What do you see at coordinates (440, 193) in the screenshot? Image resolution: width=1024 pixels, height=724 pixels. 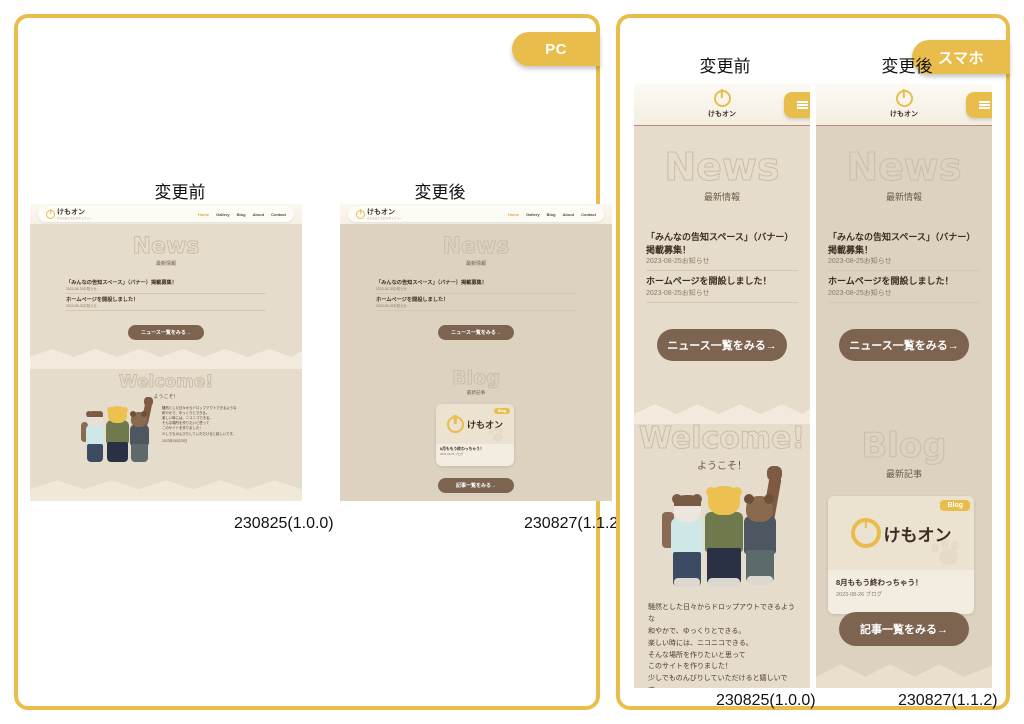 I see `pc-caption-after: 変更後` at bounding box center [440, 193].